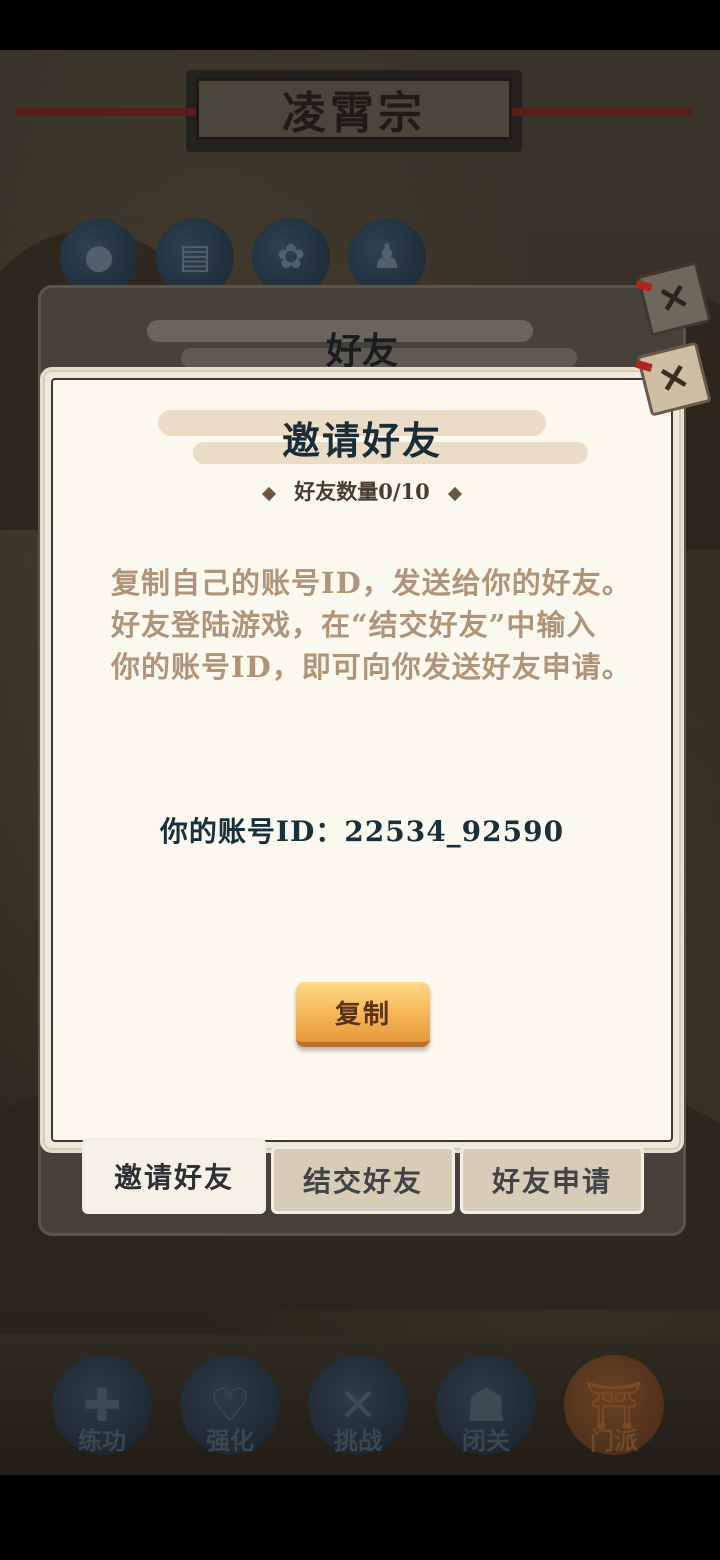 The height and width of the screenshot is (1560, 720). Describe the element at coordinates (614, 1440) in the screenshot. I see `nav-label: 门派` at that location.